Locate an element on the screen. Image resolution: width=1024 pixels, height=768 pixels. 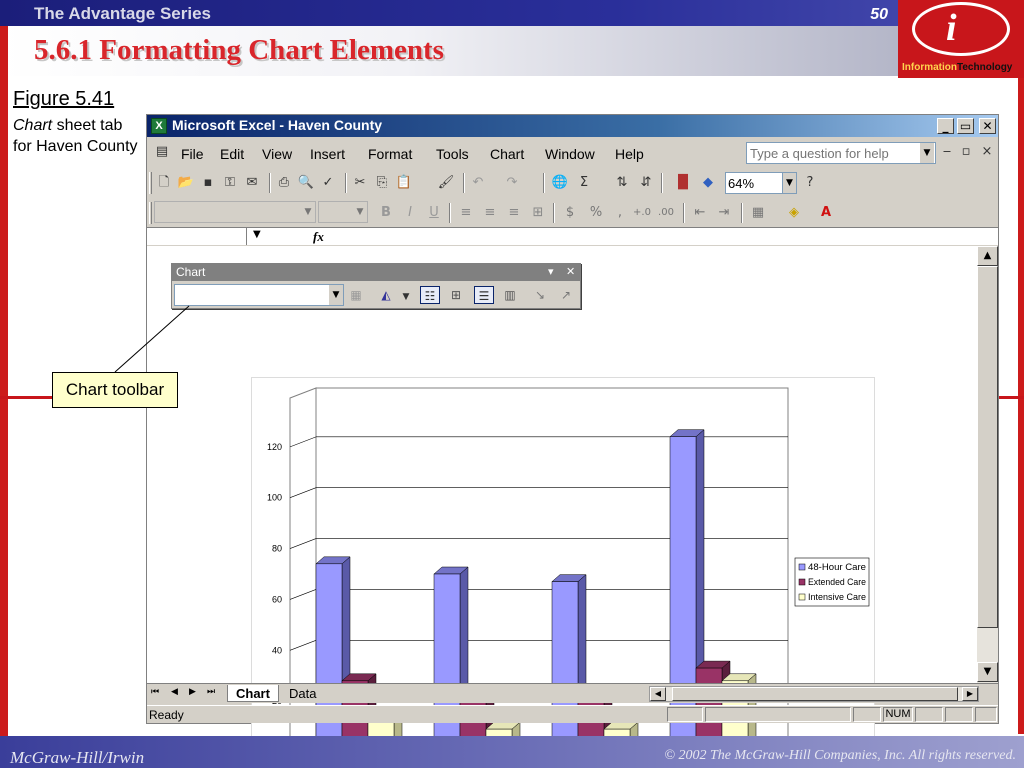
doc-close-button: × is located at coordinates (987, 152).